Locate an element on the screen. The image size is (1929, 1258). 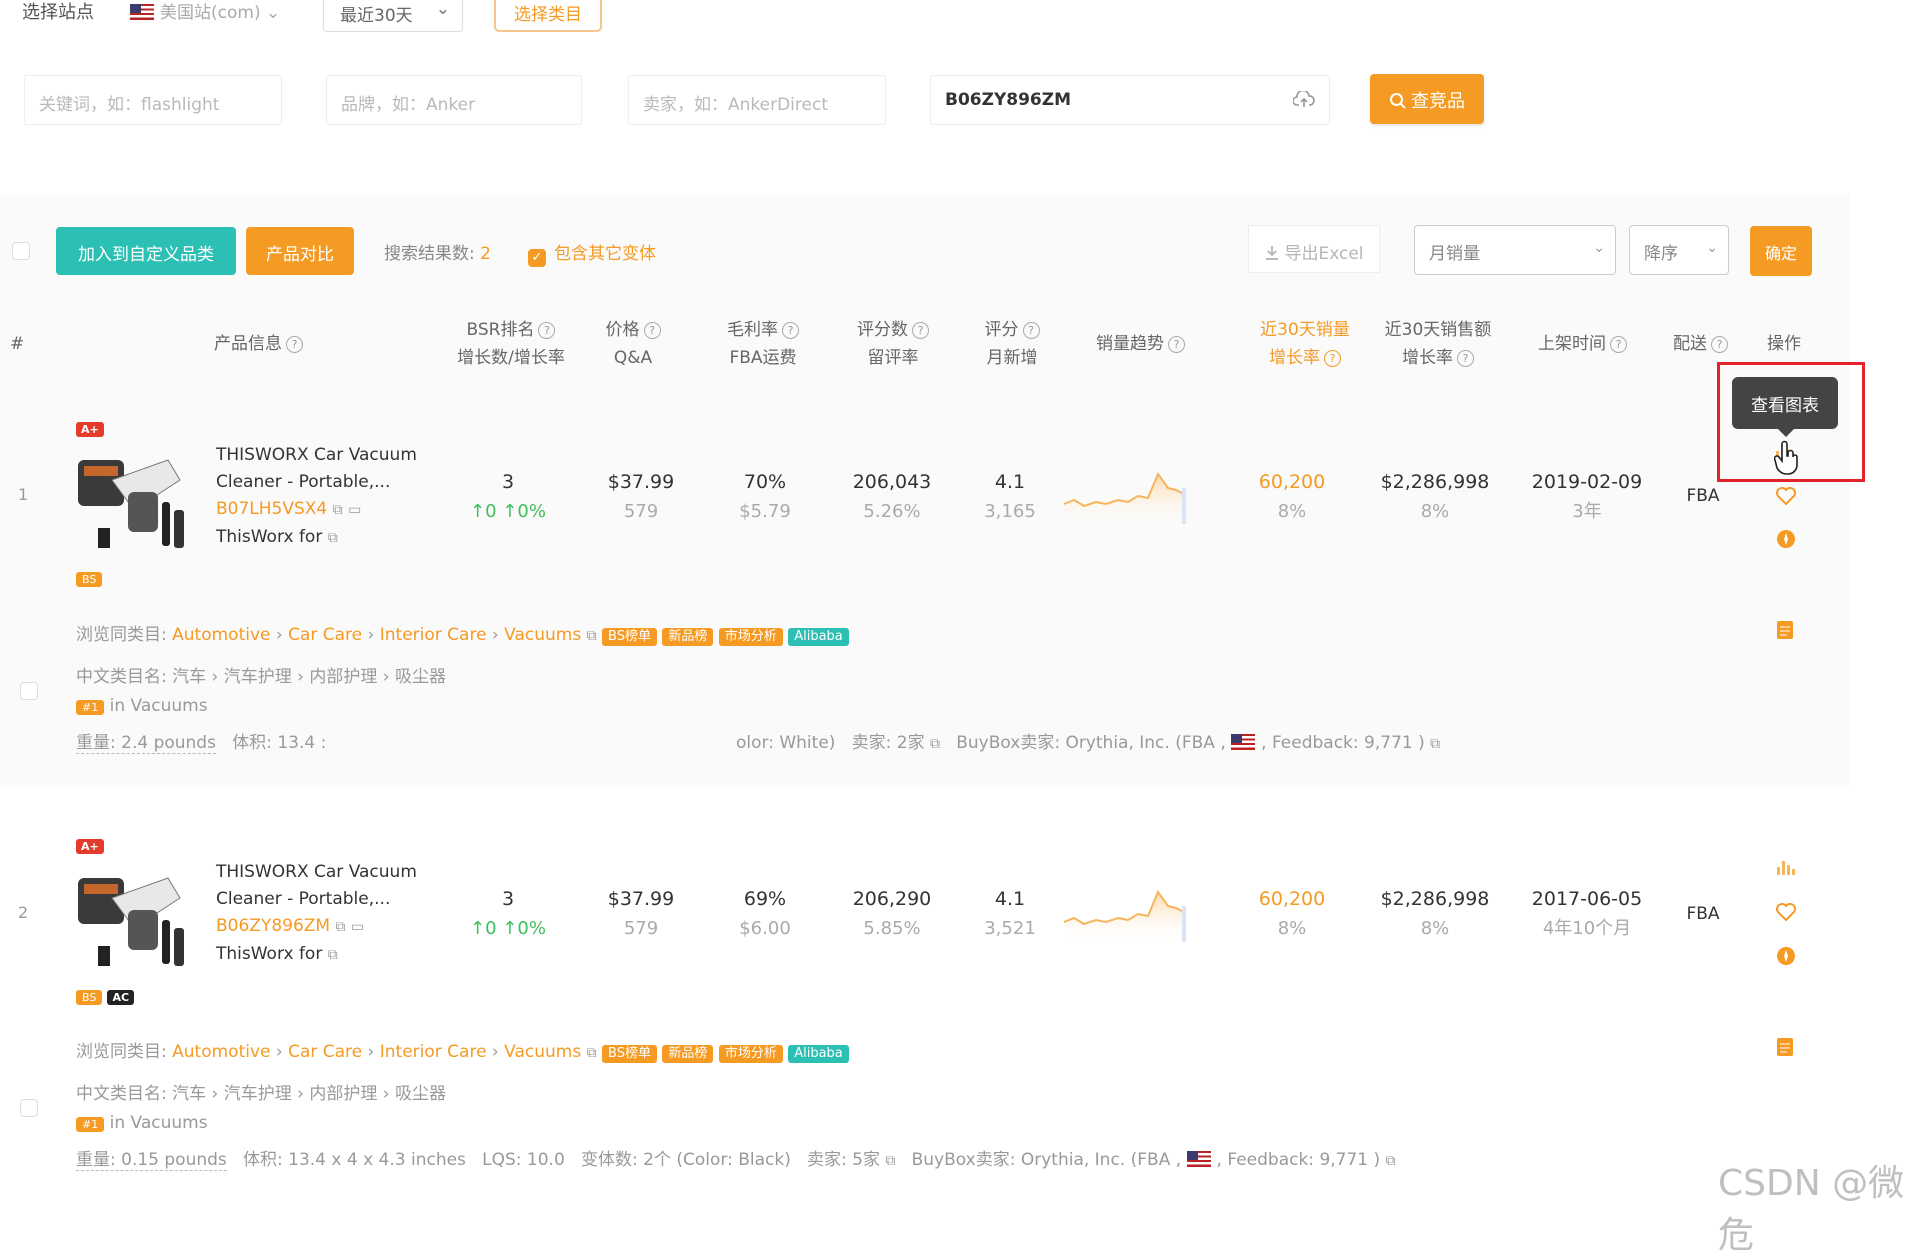
export-excel-button: 导出Excel is located at coordinates (1314, 249).